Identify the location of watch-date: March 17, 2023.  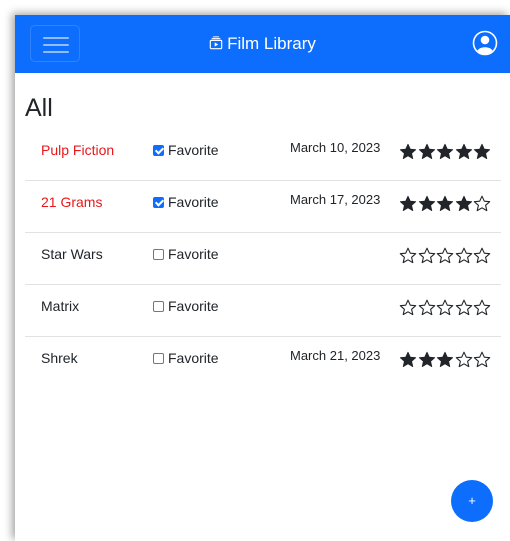
(335, 199).